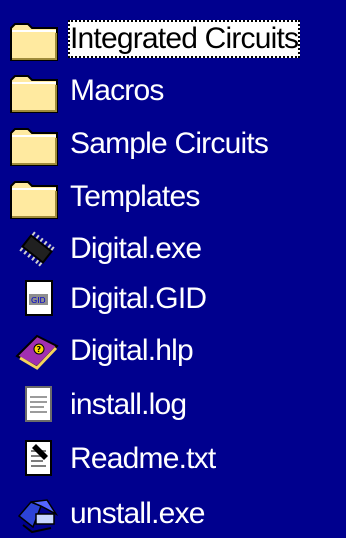 Image resolution: width=346 pixels, height=538 pixels. What do you see at coordinates (137, 513) in the screenshot?
I see `file-label: unstall.exe` at bounding box center [137, 513].